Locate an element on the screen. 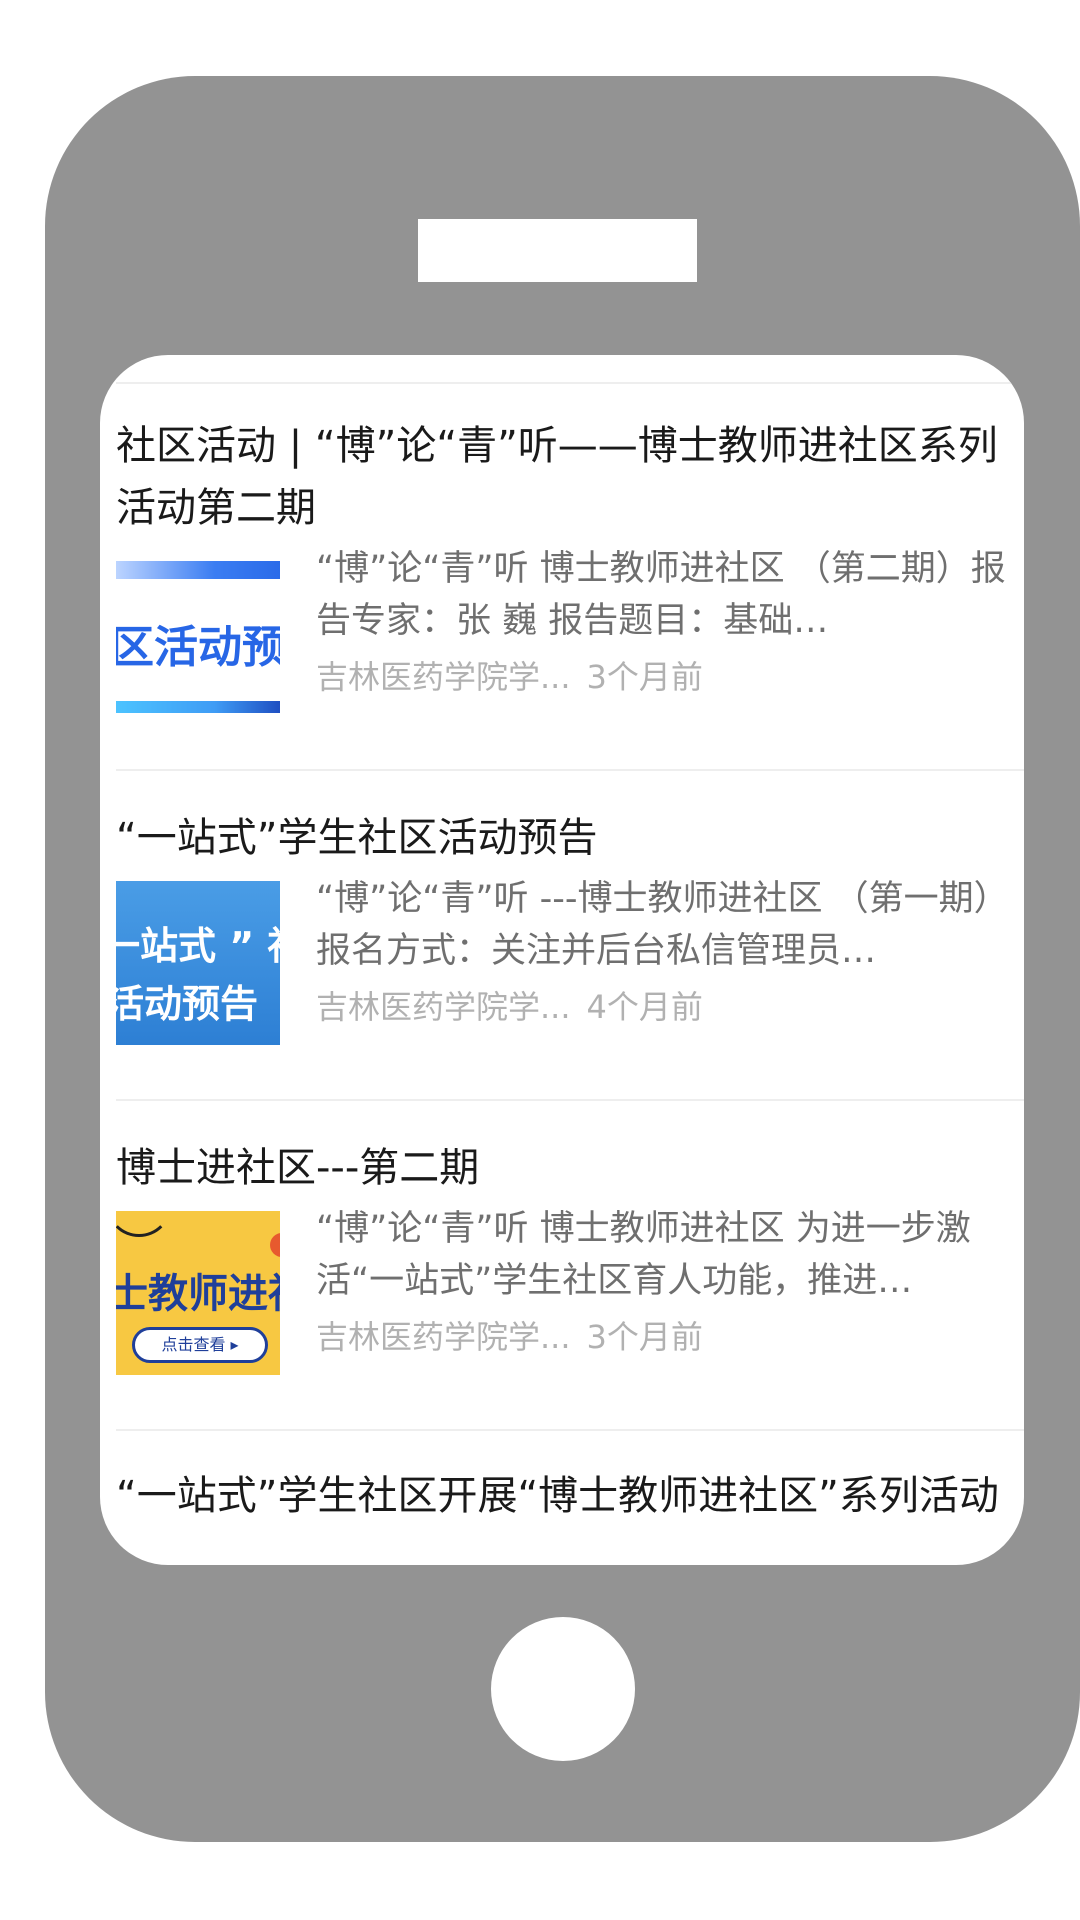 This screenshot has height=1920, width=1080. article-title: 博士进社区---第二期 is located at coordinates (570, 1168).